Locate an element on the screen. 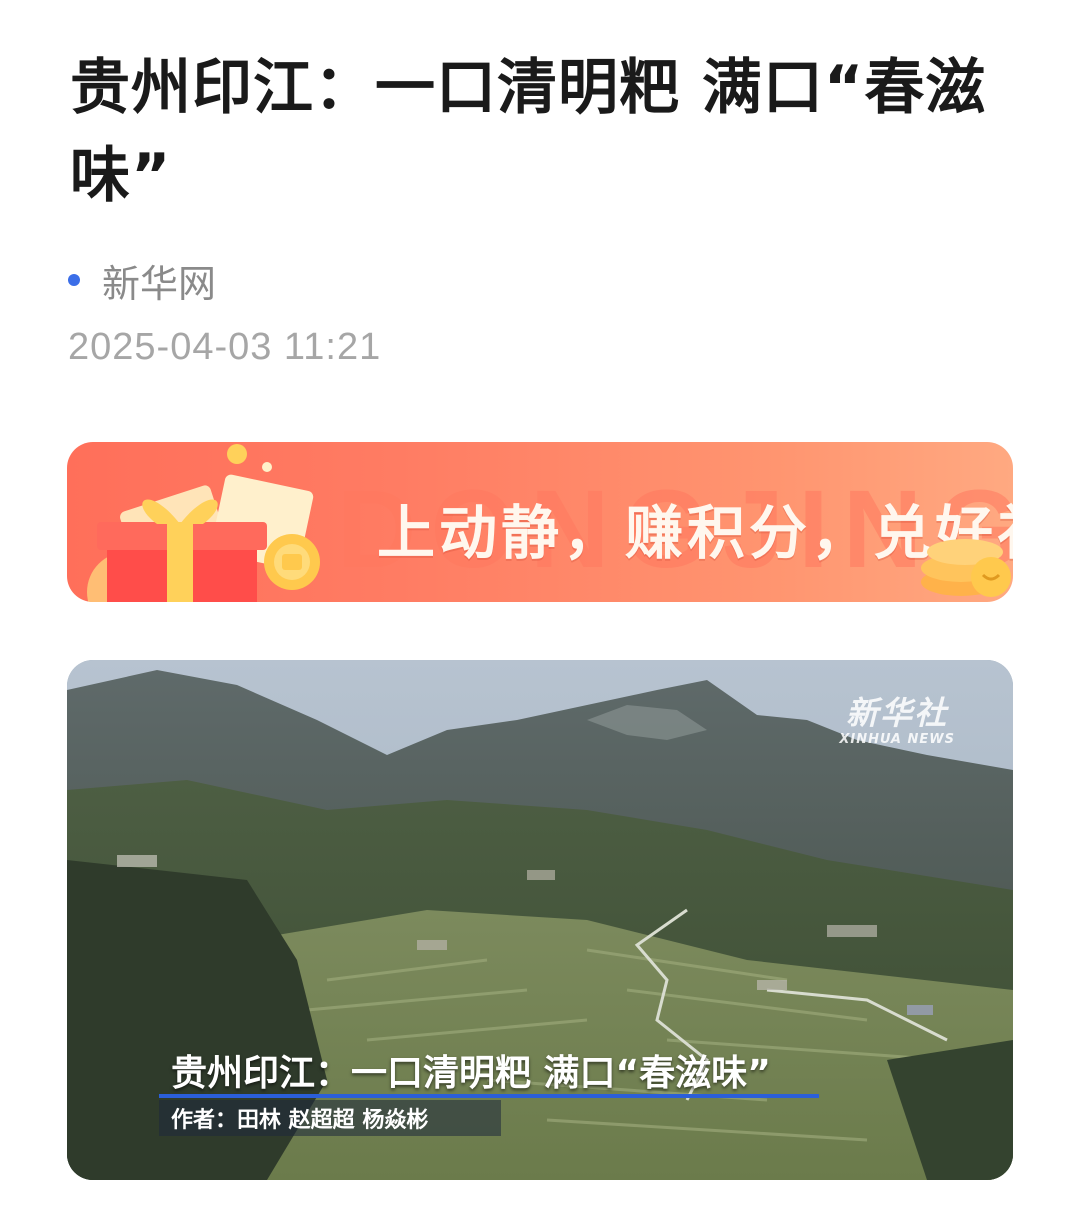 This screenshot has height=1225, width=1080. source-row: 新华网 is located at coordinates (142, 280).